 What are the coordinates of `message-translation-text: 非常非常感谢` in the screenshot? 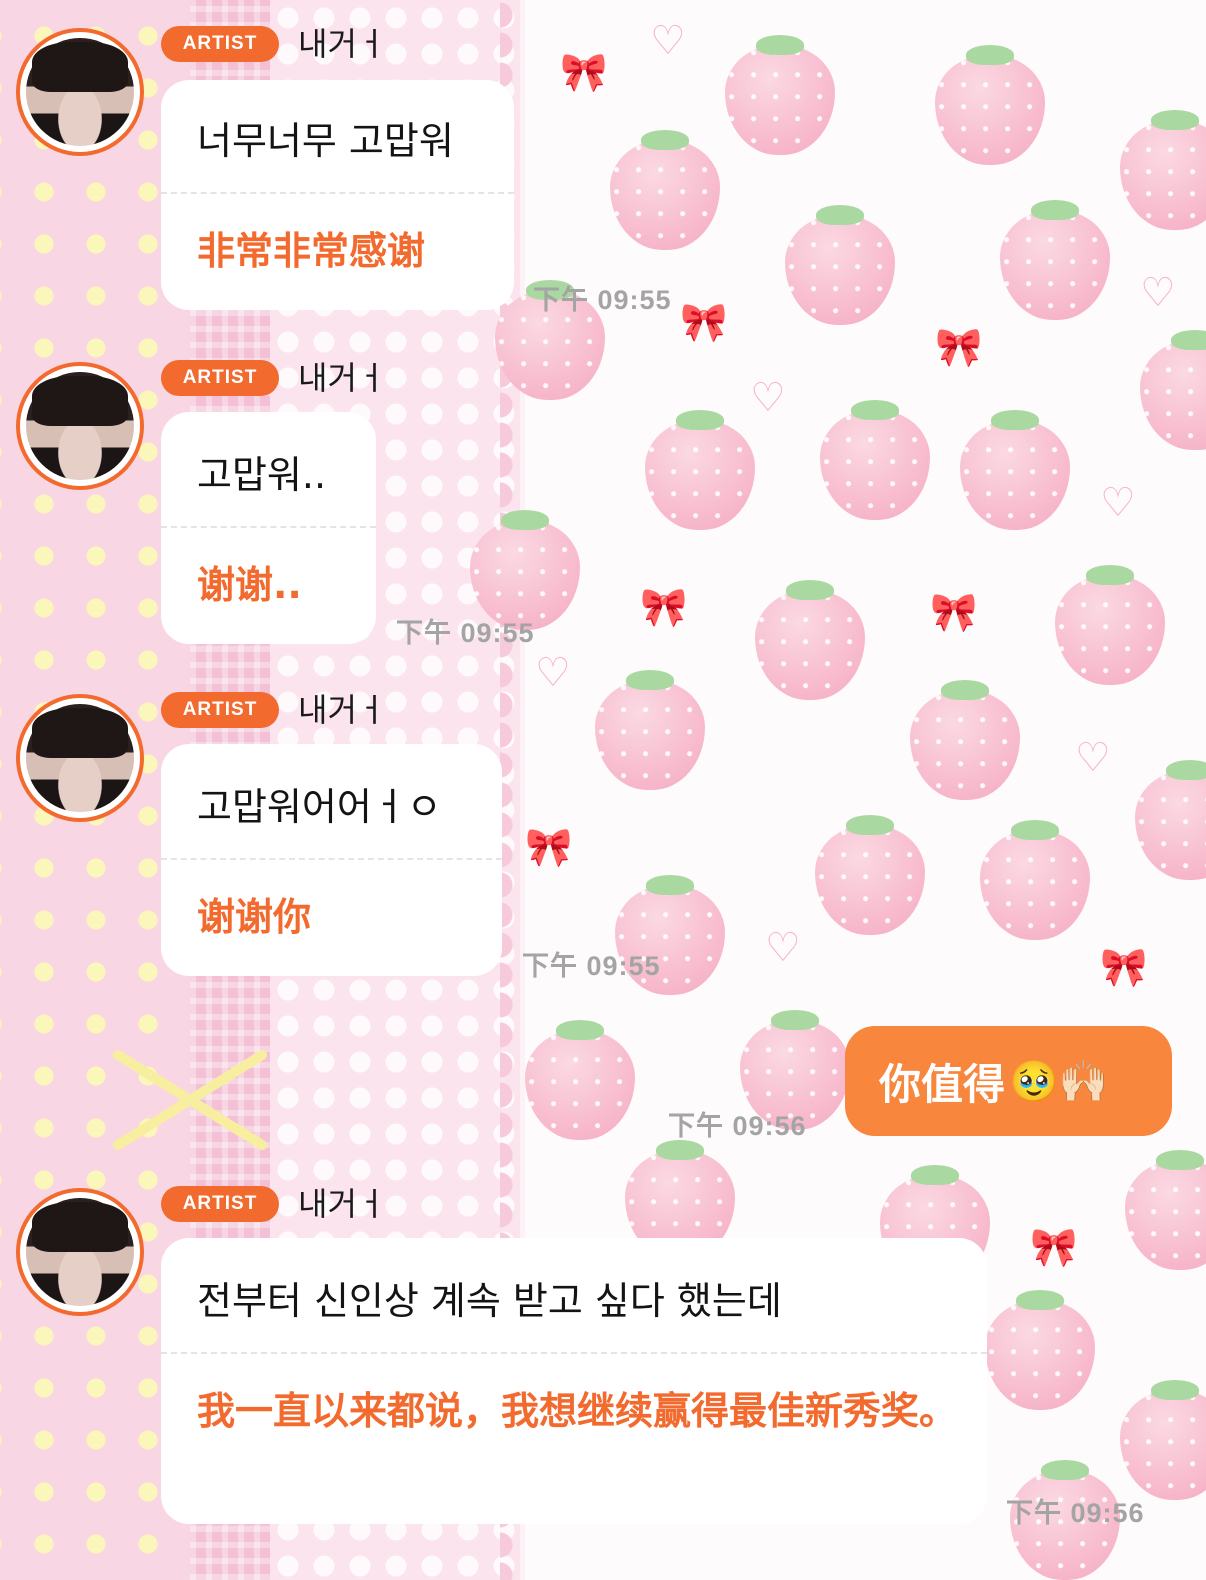 It's located at (311, 251).